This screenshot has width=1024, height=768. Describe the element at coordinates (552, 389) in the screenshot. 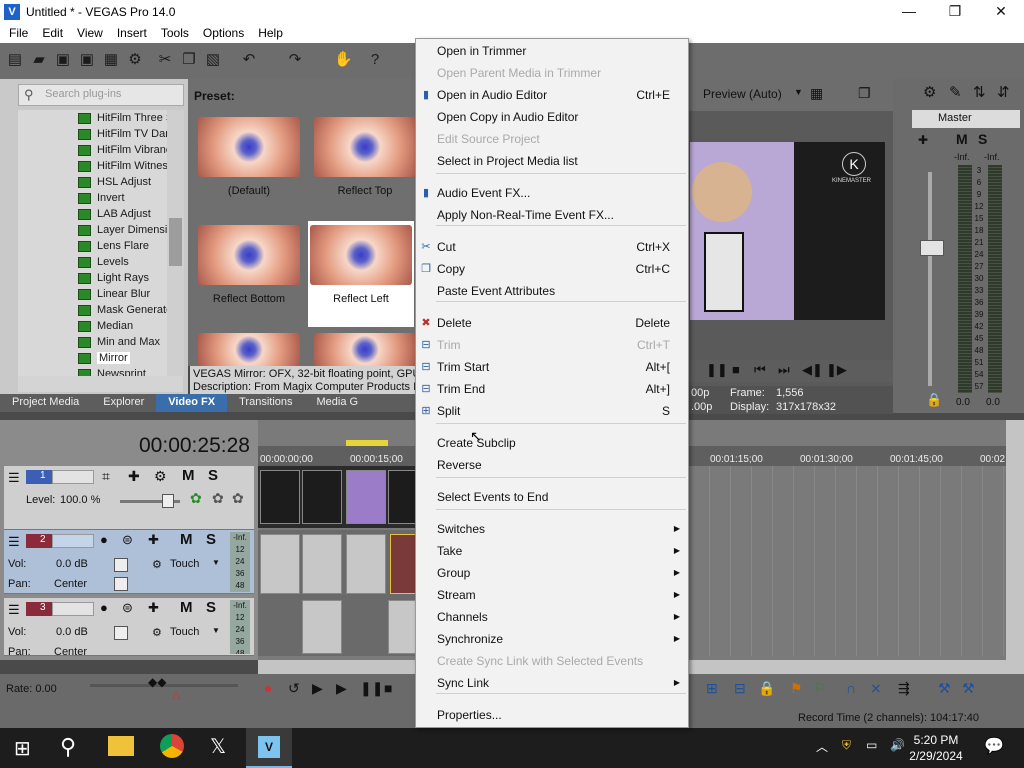

I see `menu-item-trim-end: ⊟ Trim End Alt+]` at that location.